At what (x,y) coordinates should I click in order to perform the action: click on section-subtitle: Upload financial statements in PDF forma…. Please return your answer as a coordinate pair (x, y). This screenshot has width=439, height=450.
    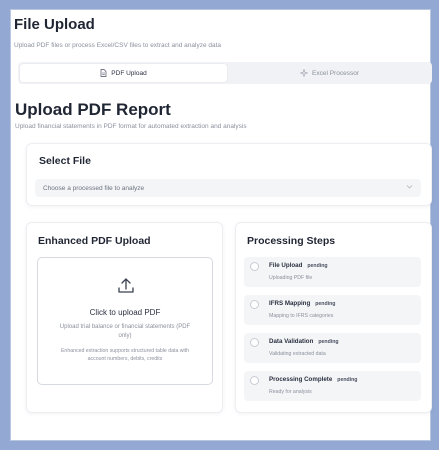
    Looking at the image, I should click on (131, 126).